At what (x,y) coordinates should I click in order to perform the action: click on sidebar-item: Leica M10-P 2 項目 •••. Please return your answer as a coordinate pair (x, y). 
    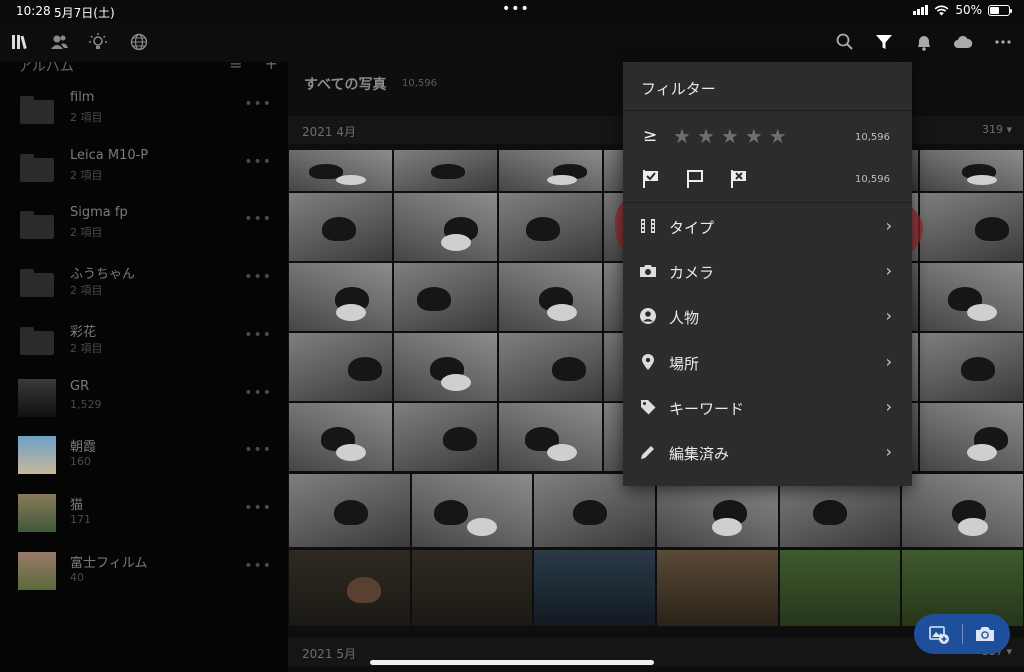
    Looking at the image, I should click on (144, 161).